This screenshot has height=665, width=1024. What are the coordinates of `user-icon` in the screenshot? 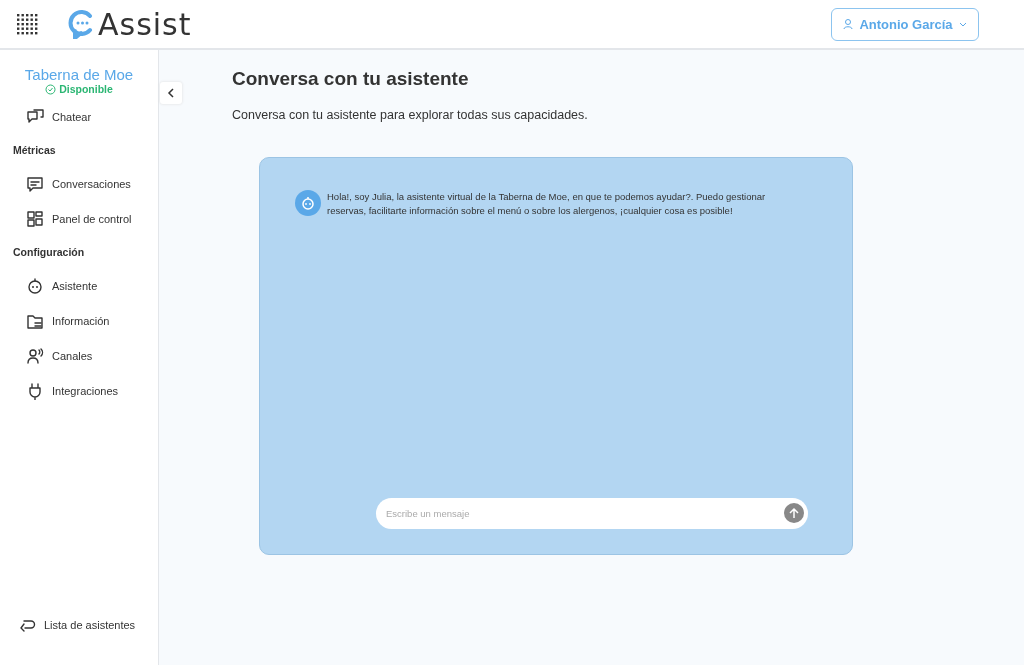 It's located at (848, 24).